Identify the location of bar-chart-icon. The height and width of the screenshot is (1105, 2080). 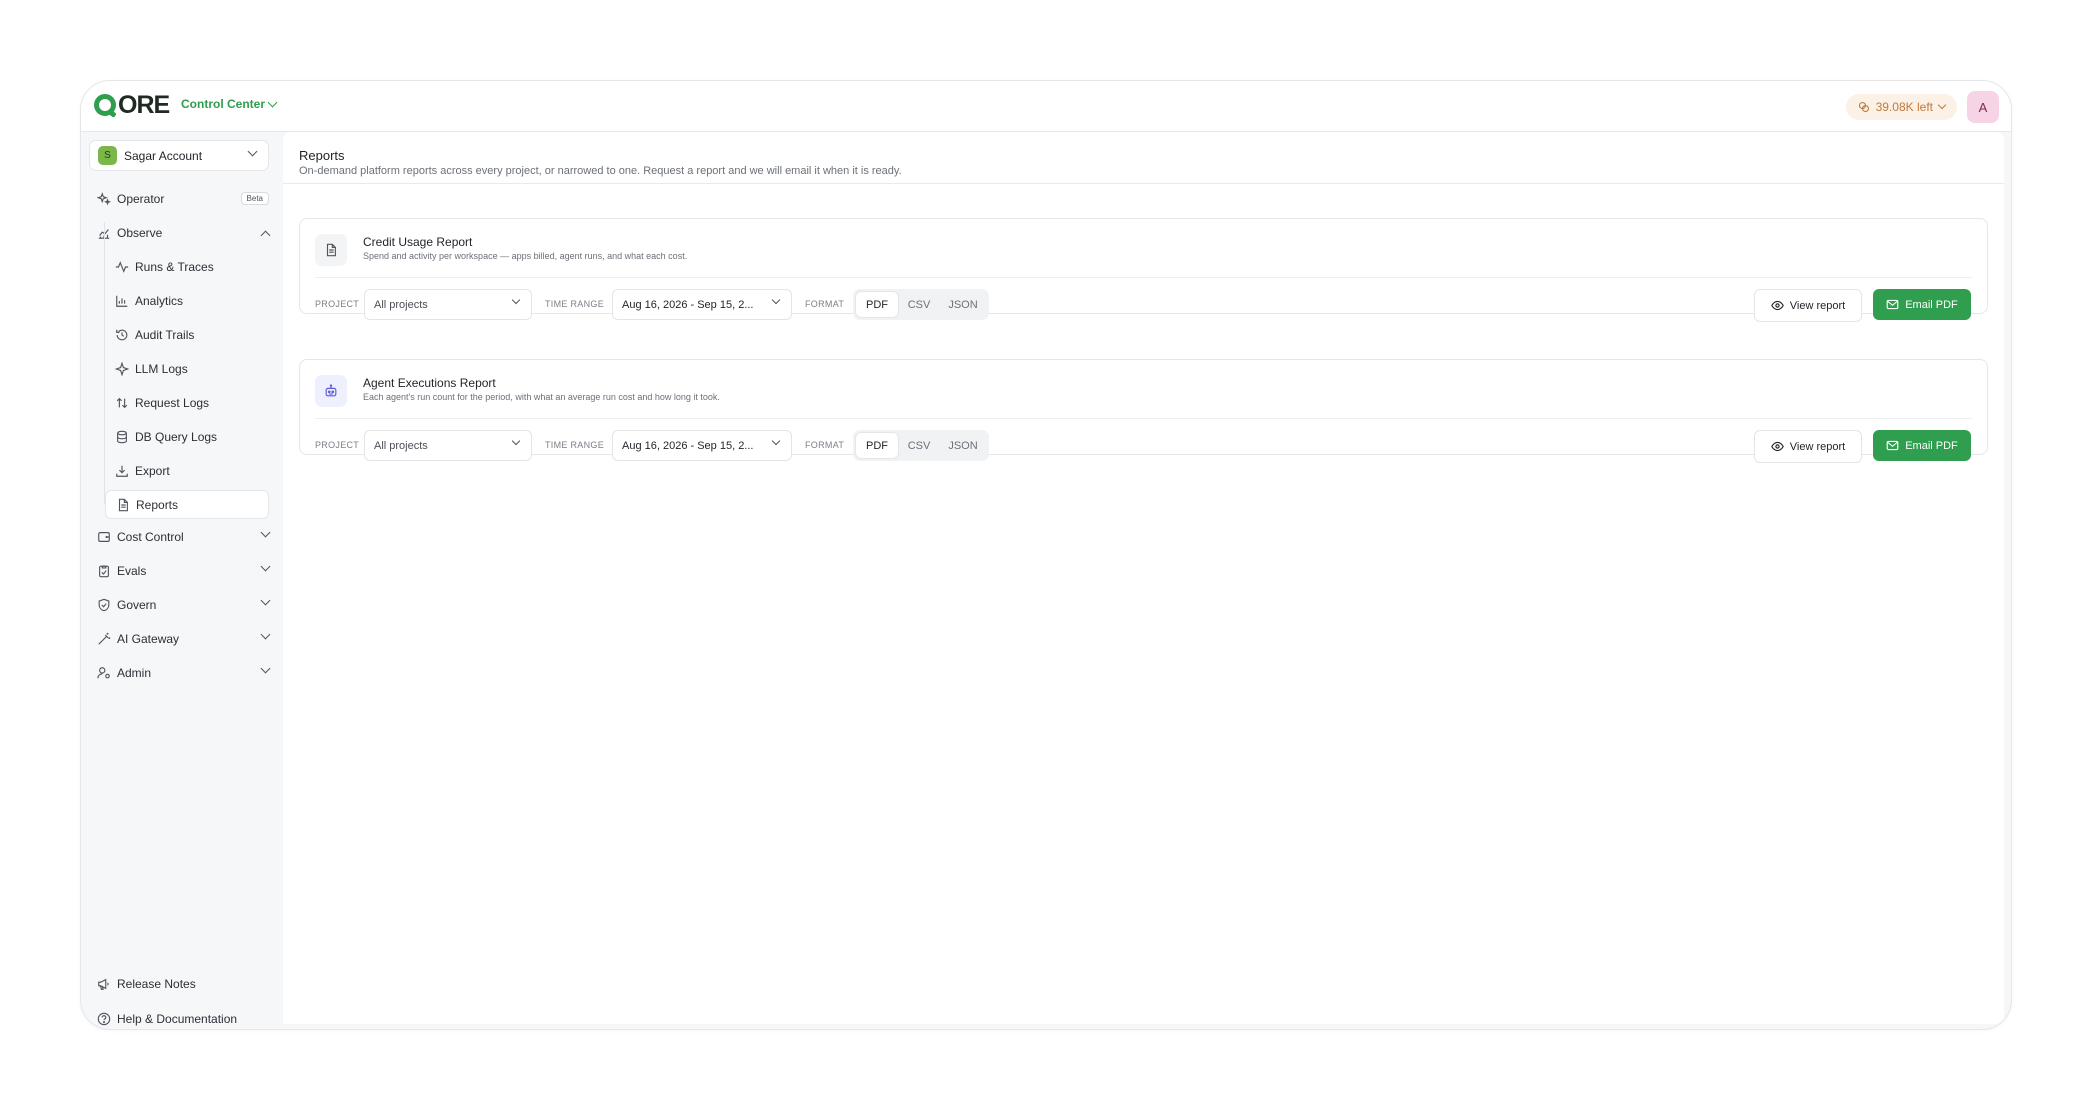
(122, 301).